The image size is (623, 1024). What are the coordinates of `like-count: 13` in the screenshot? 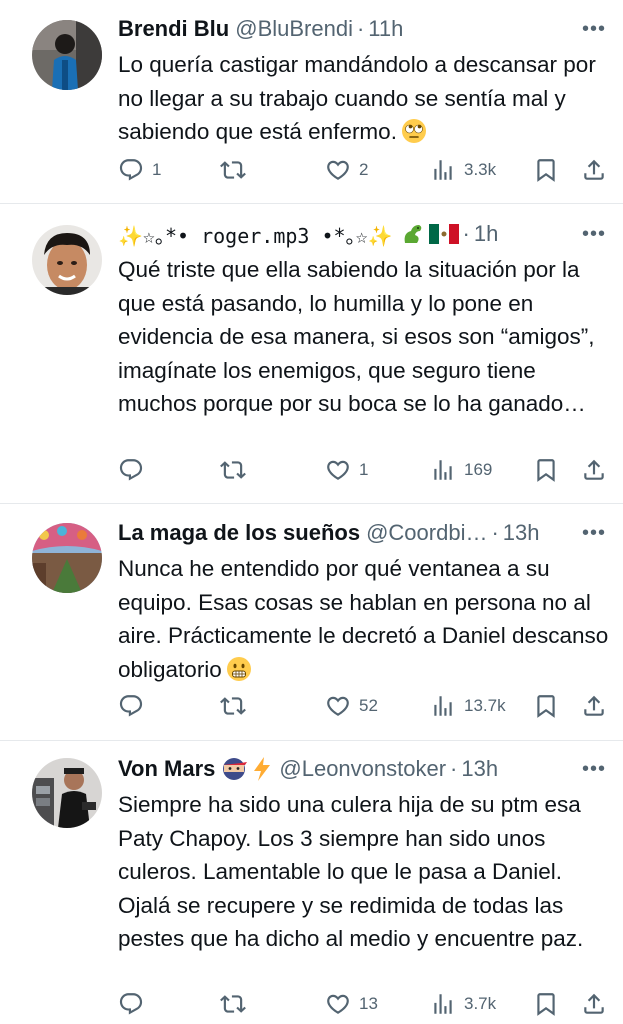 It's located at (368, 1003).